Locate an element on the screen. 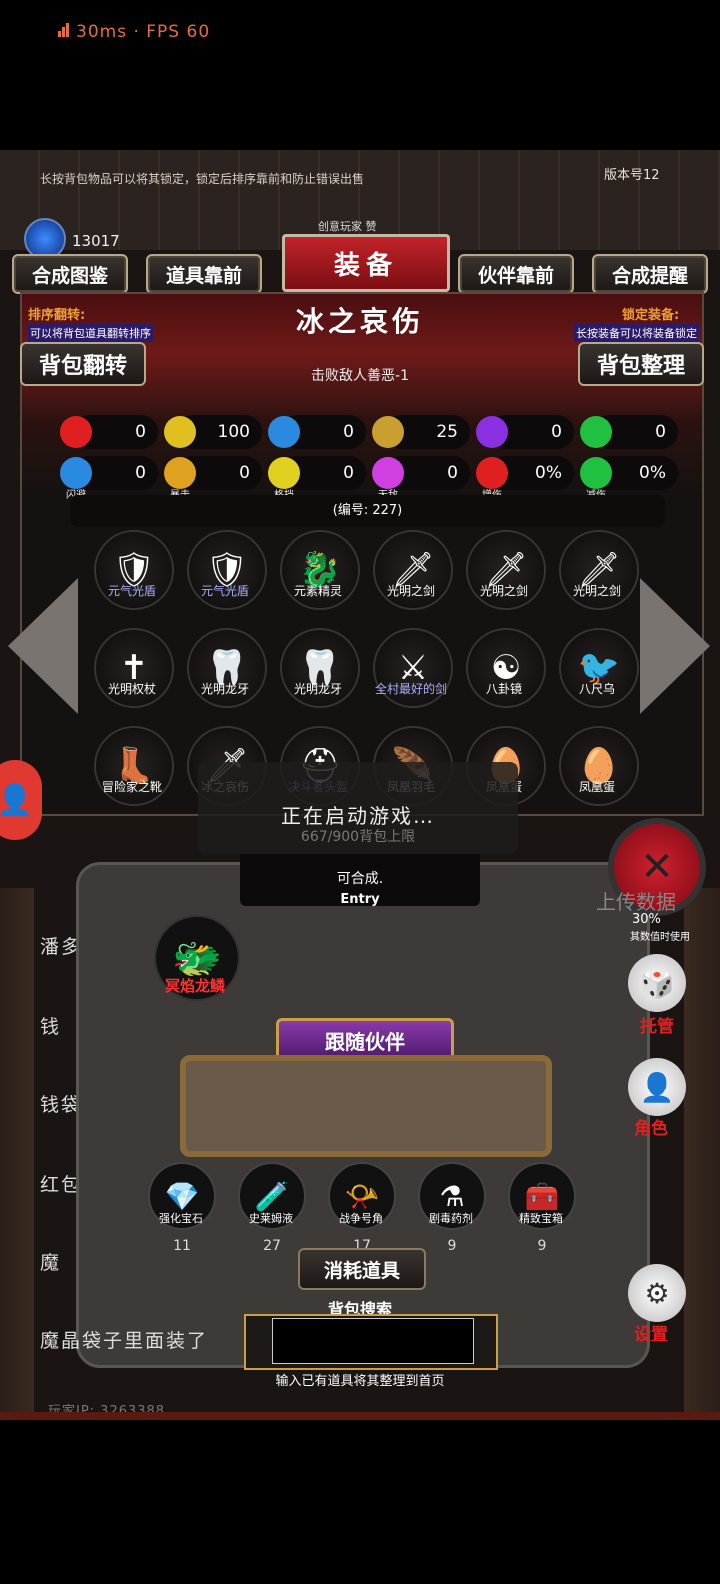 Image resolution: width=720 pixels, height=1584 pixels. wings-icon is located at coordinates (388, 473).